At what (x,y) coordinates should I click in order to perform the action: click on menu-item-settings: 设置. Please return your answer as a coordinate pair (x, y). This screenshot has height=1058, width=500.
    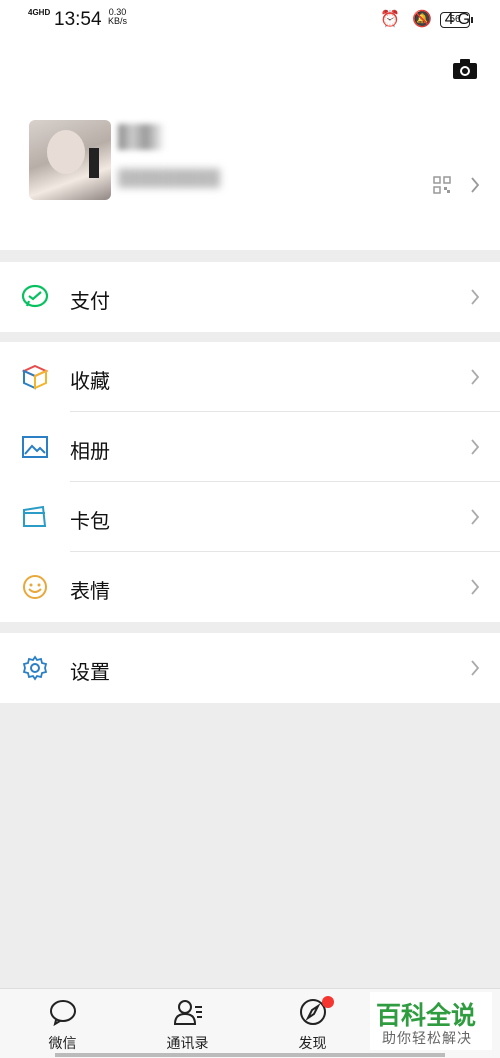
    Looking at the image, I should click on (250, 668).